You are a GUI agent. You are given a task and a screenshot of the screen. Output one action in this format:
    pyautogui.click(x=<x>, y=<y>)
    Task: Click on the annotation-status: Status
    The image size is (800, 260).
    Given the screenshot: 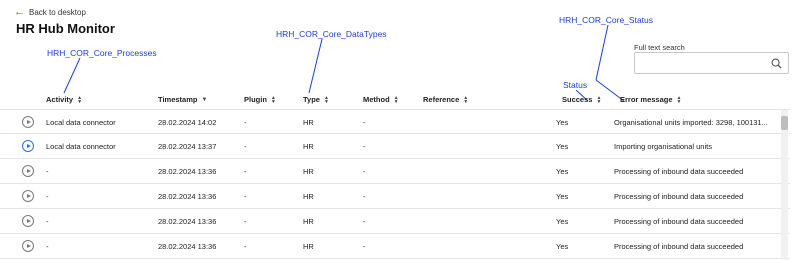 What is the action you would take?
    pyautogui.click(x=575, y=85)
    